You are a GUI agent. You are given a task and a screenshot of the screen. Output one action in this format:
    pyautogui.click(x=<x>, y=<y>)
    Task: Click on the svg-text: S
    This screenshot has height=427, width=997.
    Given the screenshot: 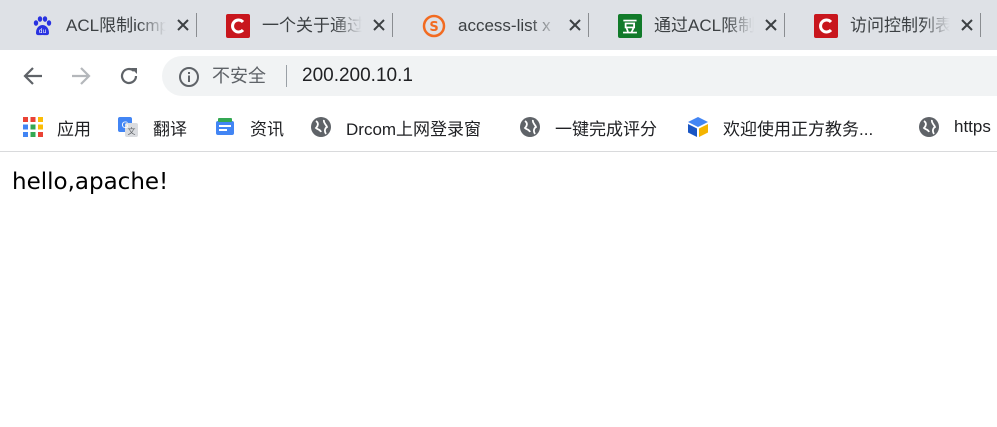 What is the action you would take?
    pyautogui.click(x=433, y=27)
    